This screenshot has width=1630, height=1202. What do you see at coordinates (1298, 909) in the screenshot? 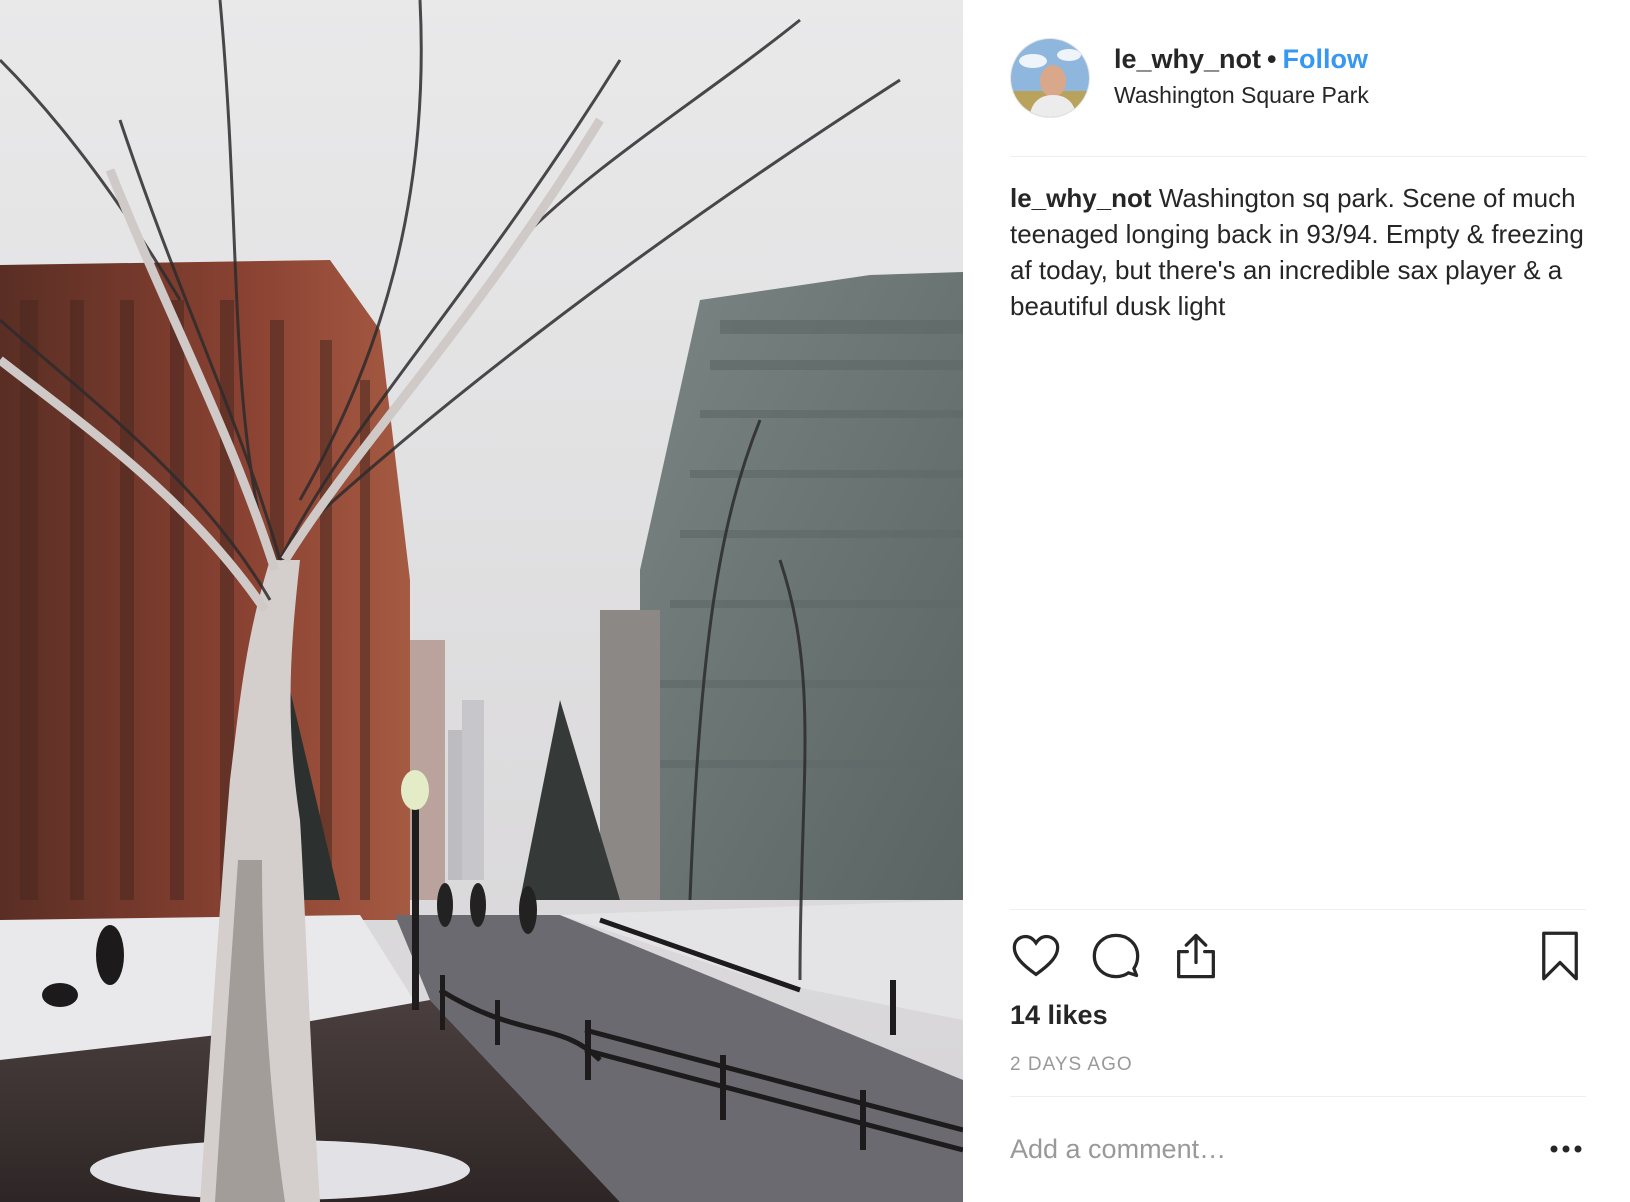
I see `actions-divider` at bounding box center [1298, 909].